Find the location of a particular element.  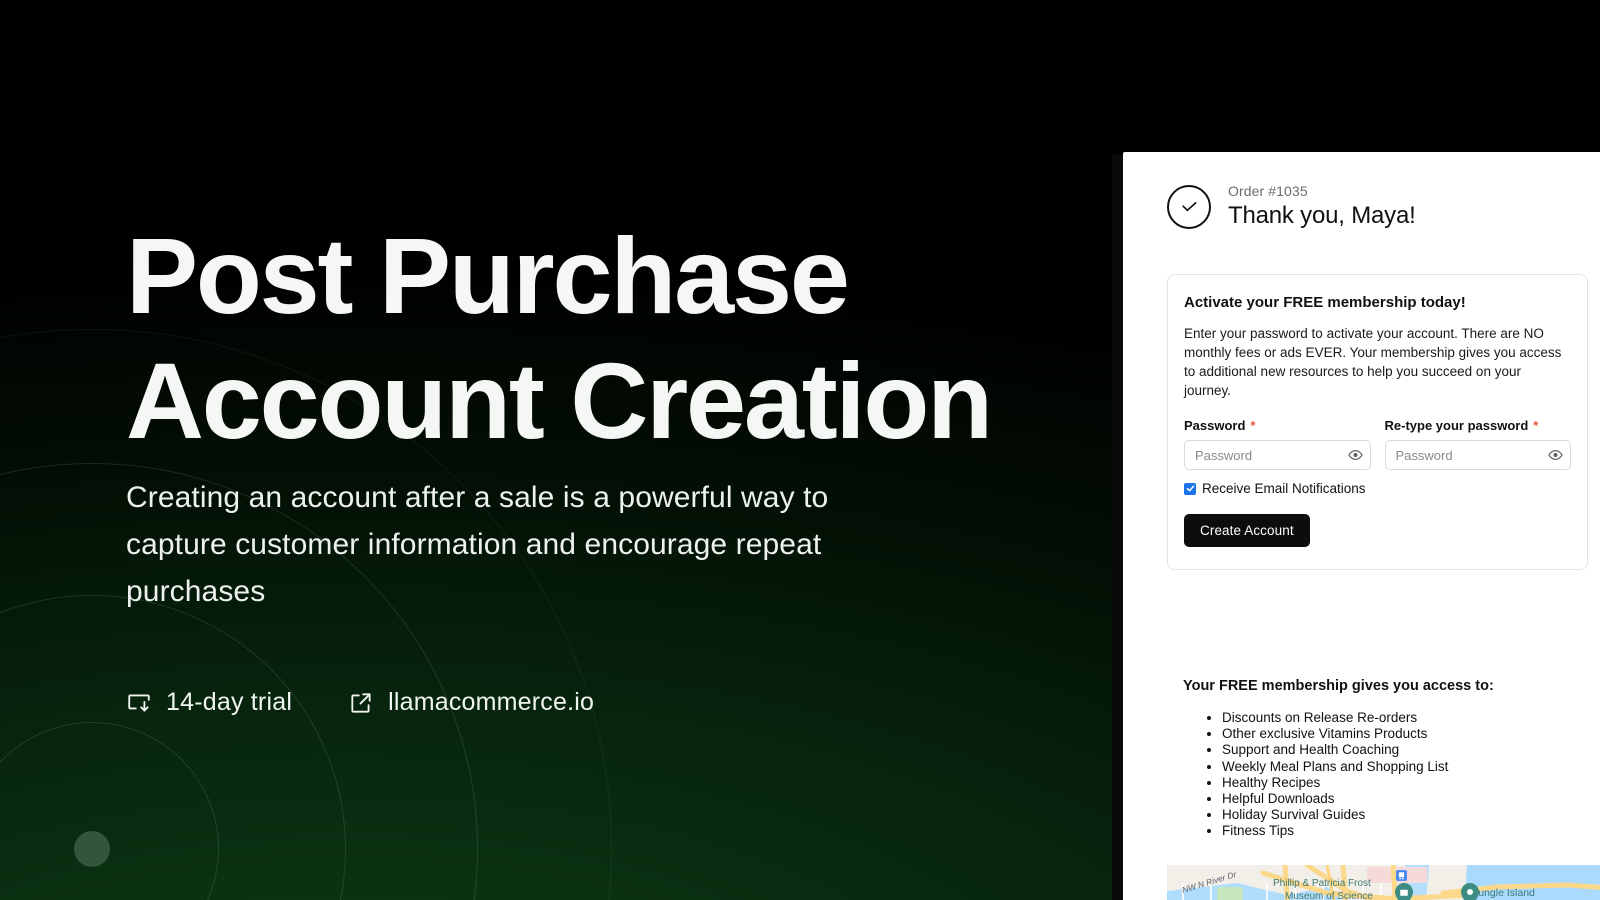

activation-title: Activate your FREE membership today! is located at coordinates (1325, 302).